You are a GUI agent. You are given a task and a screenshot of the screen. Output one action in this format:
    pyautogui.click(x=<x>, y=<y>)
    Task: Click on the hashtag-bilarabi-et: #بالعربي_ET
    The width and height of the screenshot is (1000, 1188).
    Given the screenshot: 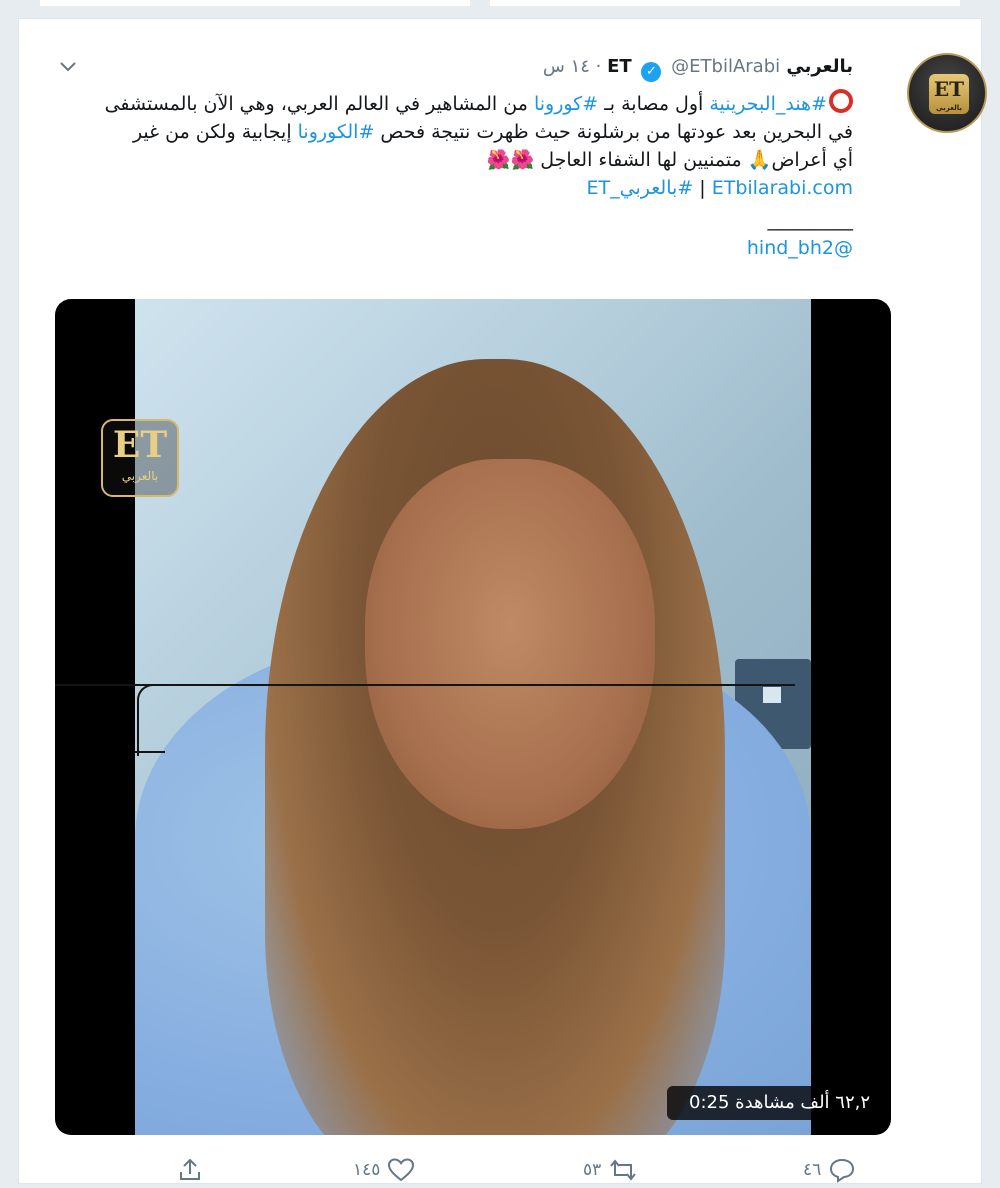 What is the action you would take?
    pyautogui.click(x=640, y=188)
    